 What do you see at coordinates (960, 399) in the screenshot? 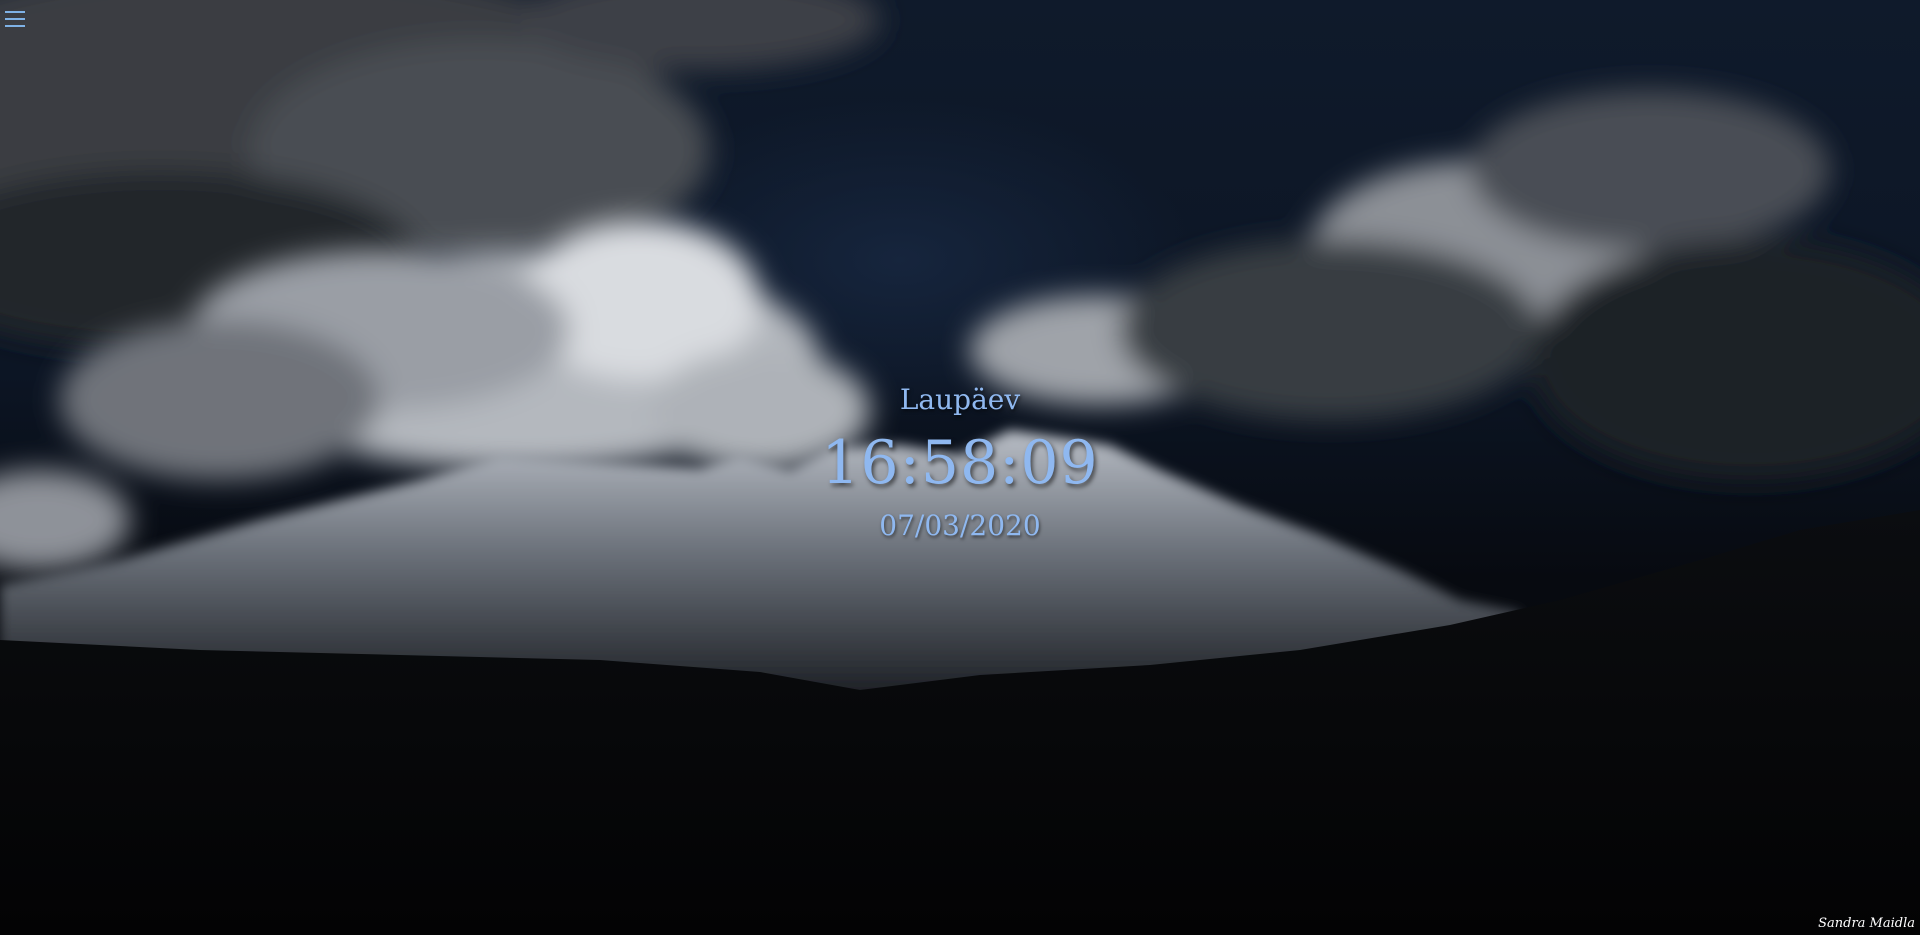
I see `day-name: Laupäev` at bounding box center [960, 399].